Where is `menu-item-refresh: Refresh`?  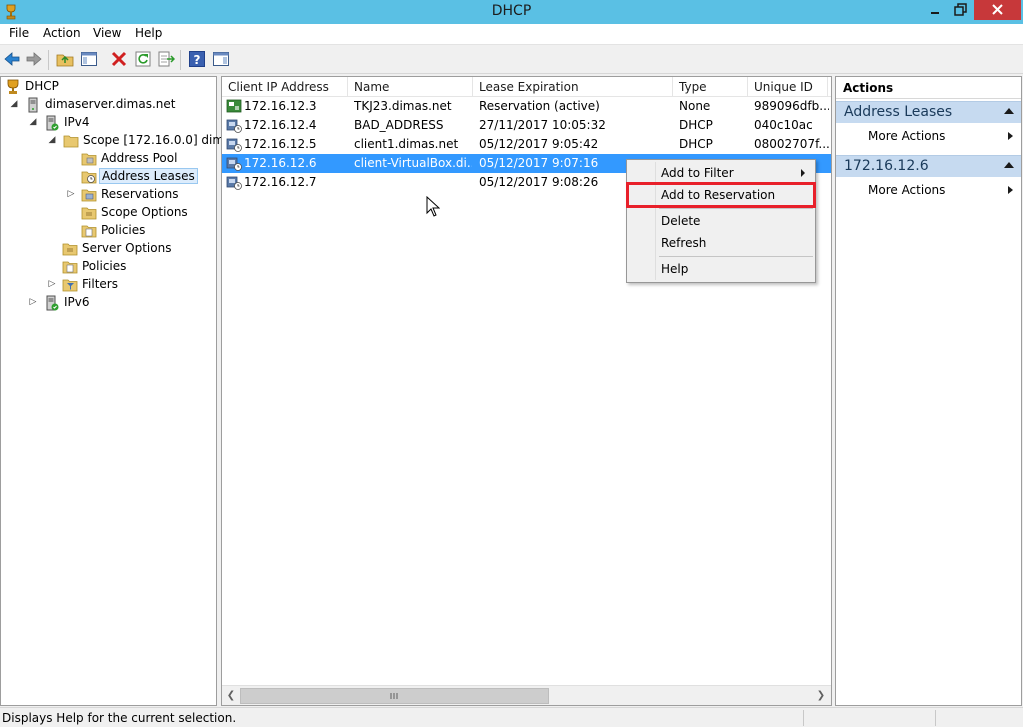
menu-item-refresh: Refresh is located at coordinates (721, 243).